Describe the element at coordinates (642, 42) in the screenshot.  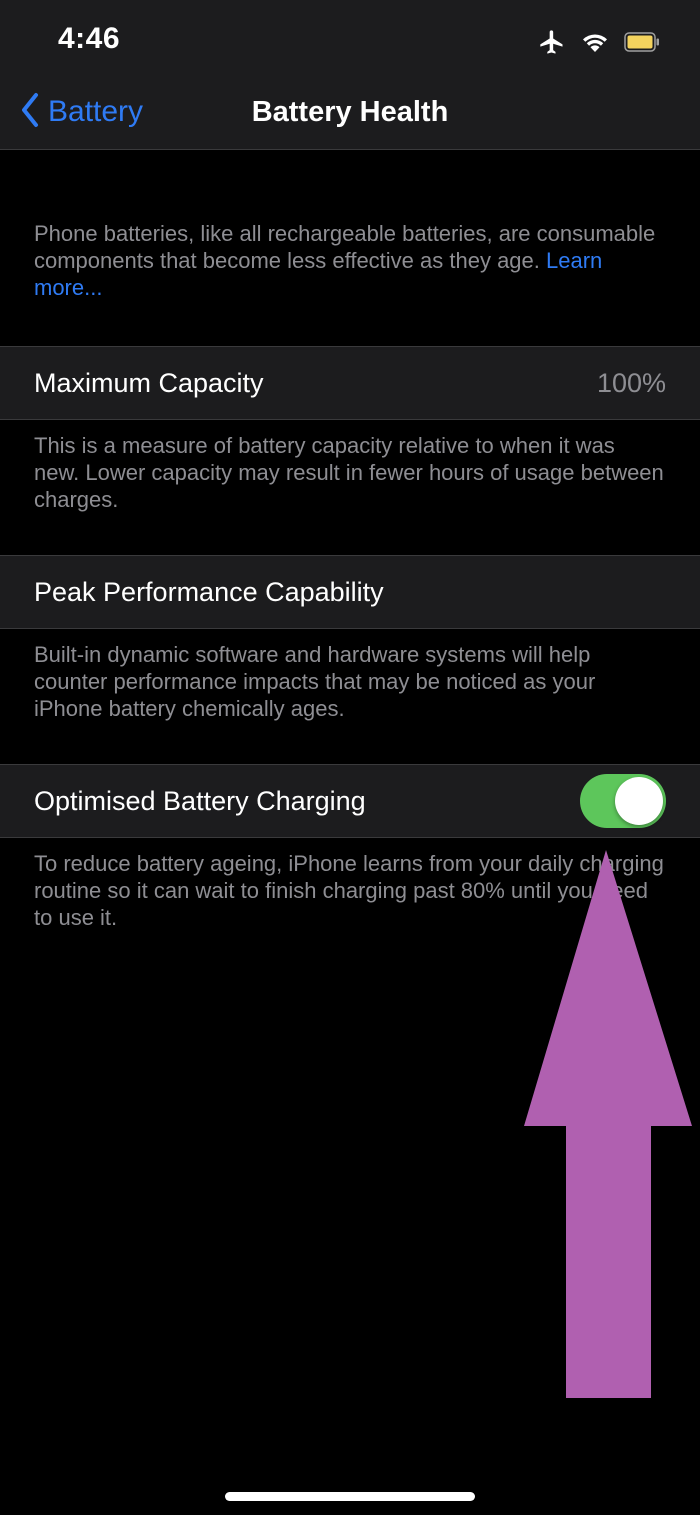
I see `battery-icon` at that location.